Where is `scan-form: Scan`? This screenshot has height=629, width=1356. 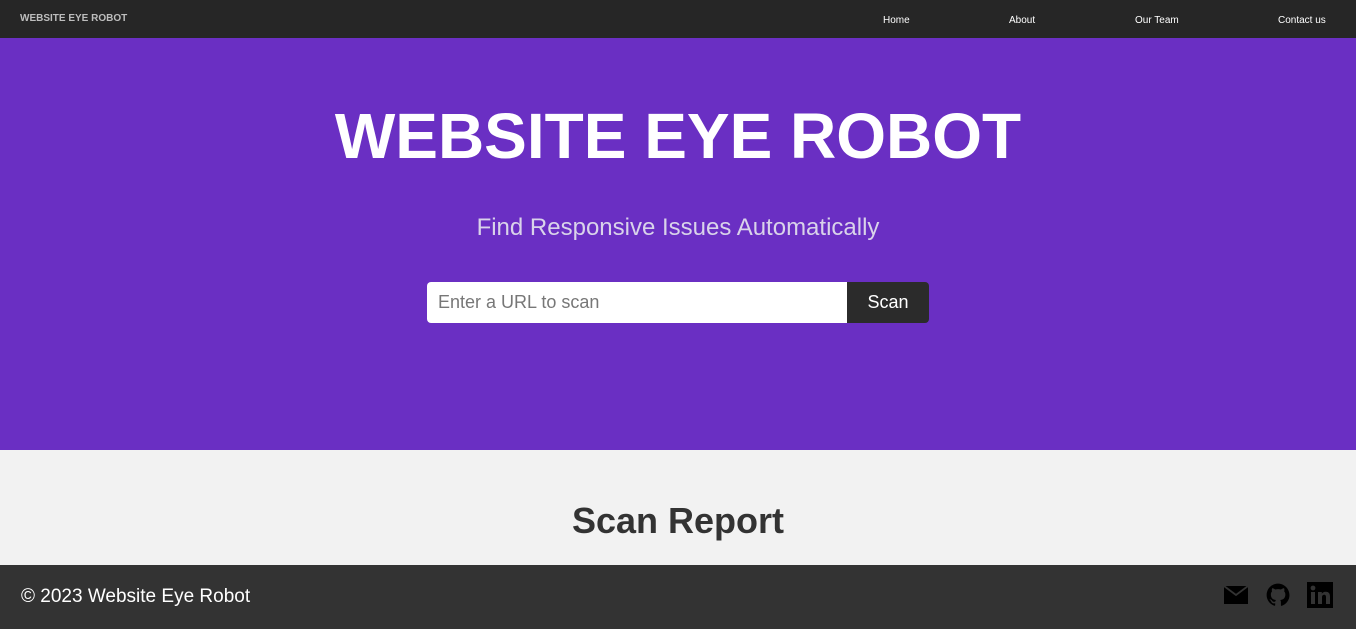
scan-form: Scan is located at coordinates (678, 302).